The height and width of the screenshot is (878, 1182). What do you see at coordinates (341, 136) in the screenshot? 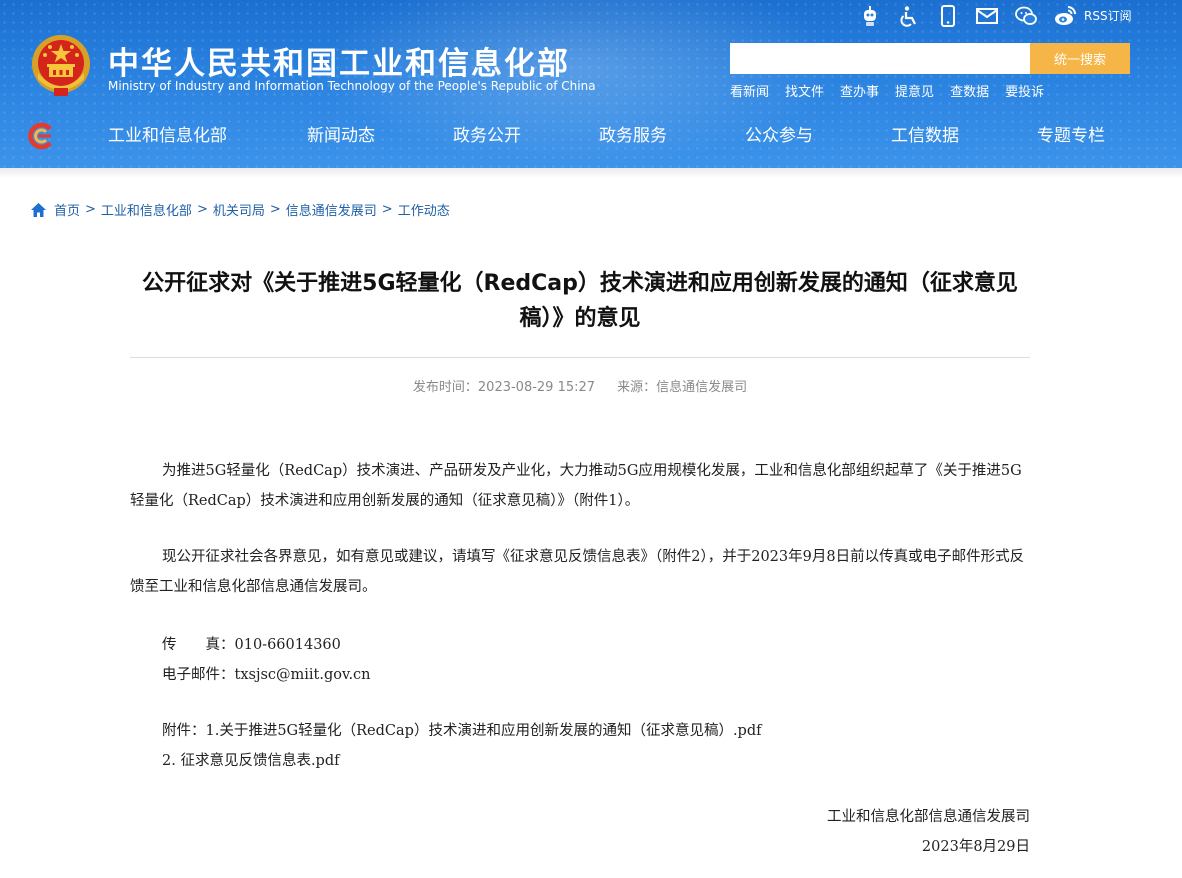
I see `nav-news: 新闻动态` at bounding box center [341, 136].